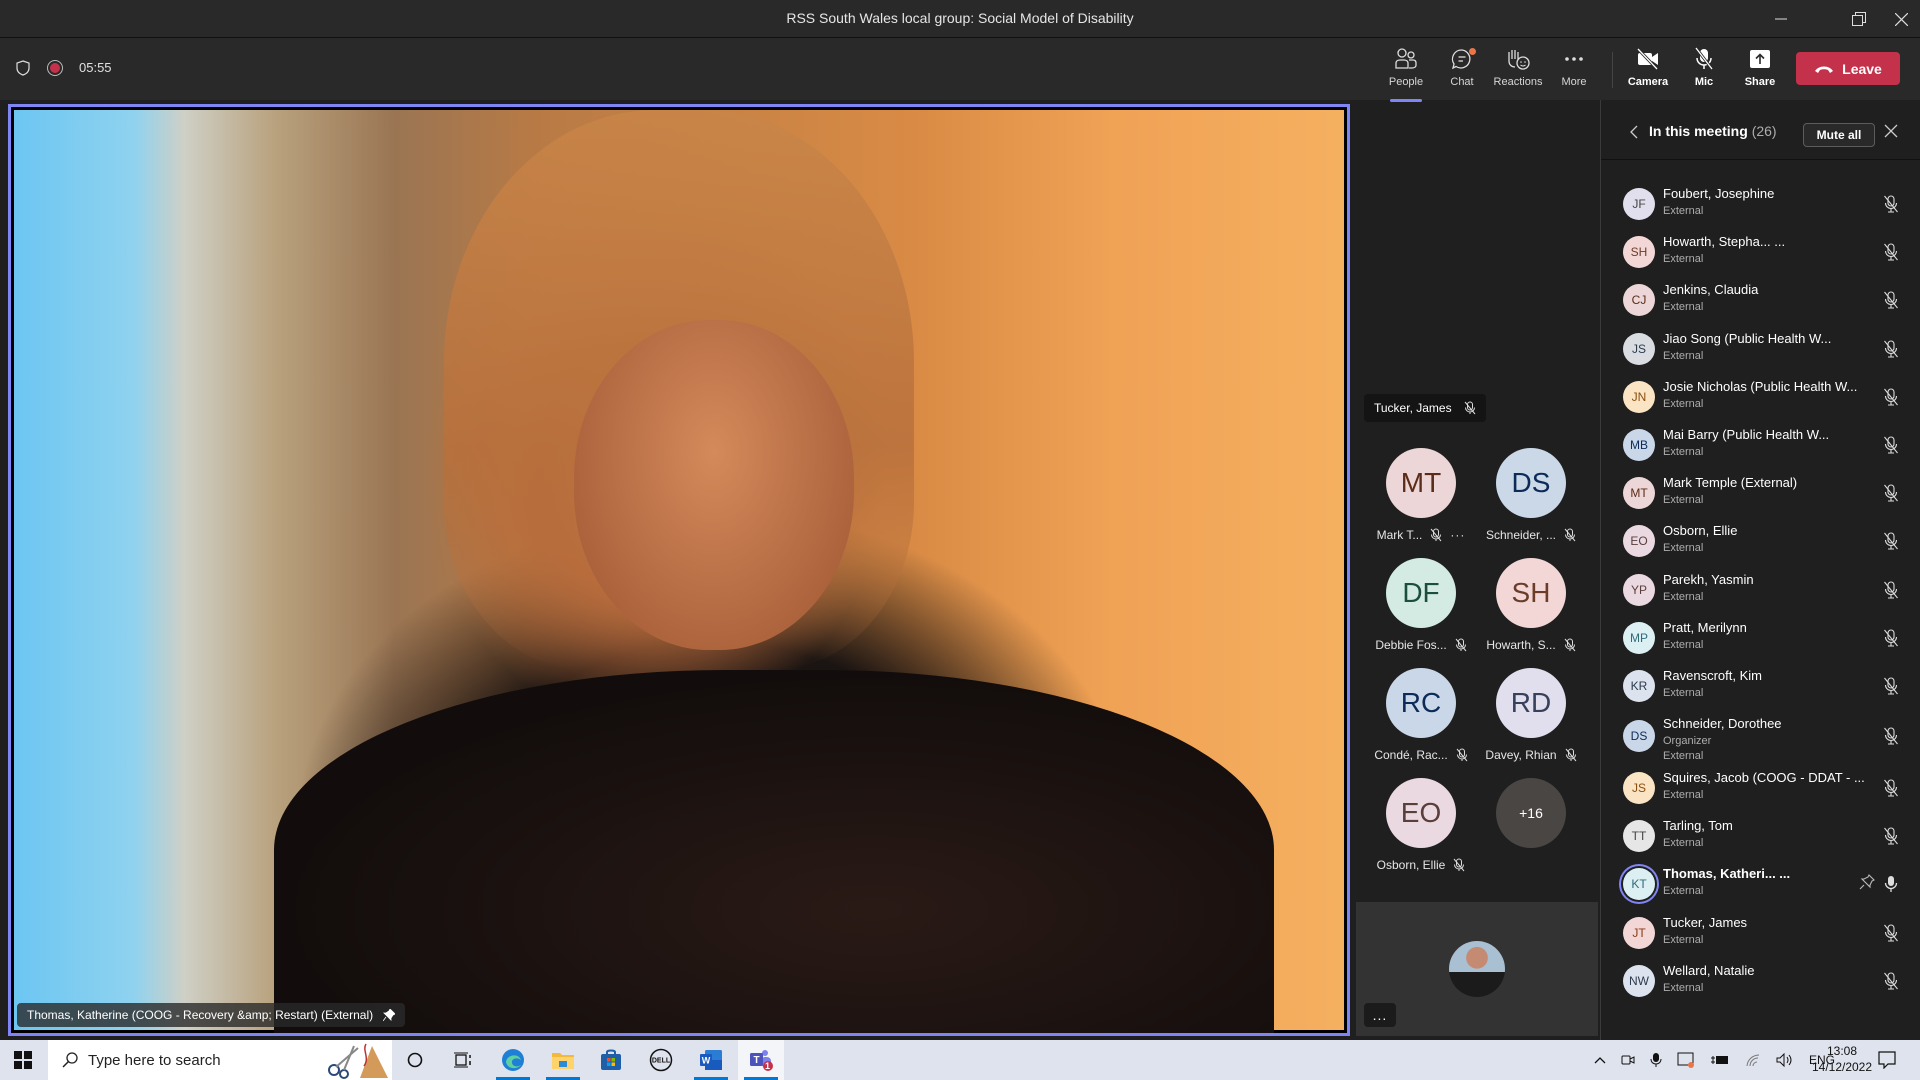 The height and width of the screenshot is (1080, 1920). I want to click on file-explorer-taskbar-button, so click(563, 1060).